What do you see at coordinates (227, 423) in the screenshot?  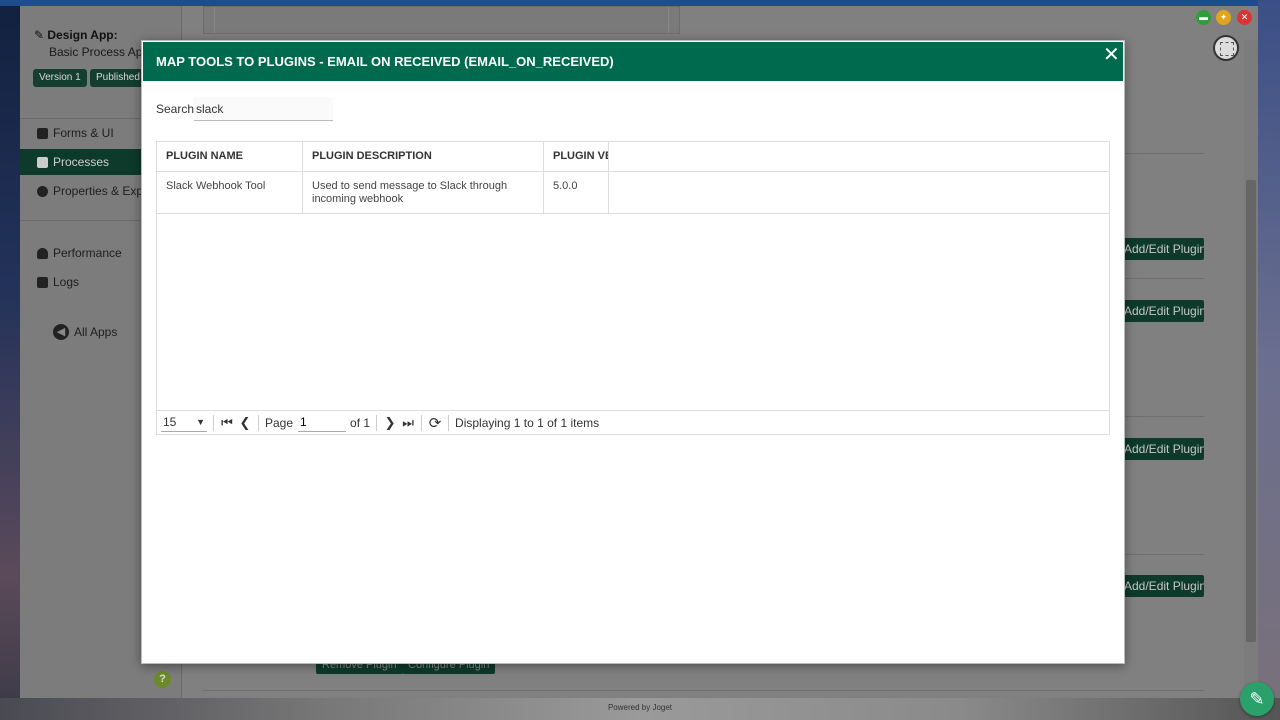 I see `first-page-icon: ⏮` at bounding box center [227, 423].